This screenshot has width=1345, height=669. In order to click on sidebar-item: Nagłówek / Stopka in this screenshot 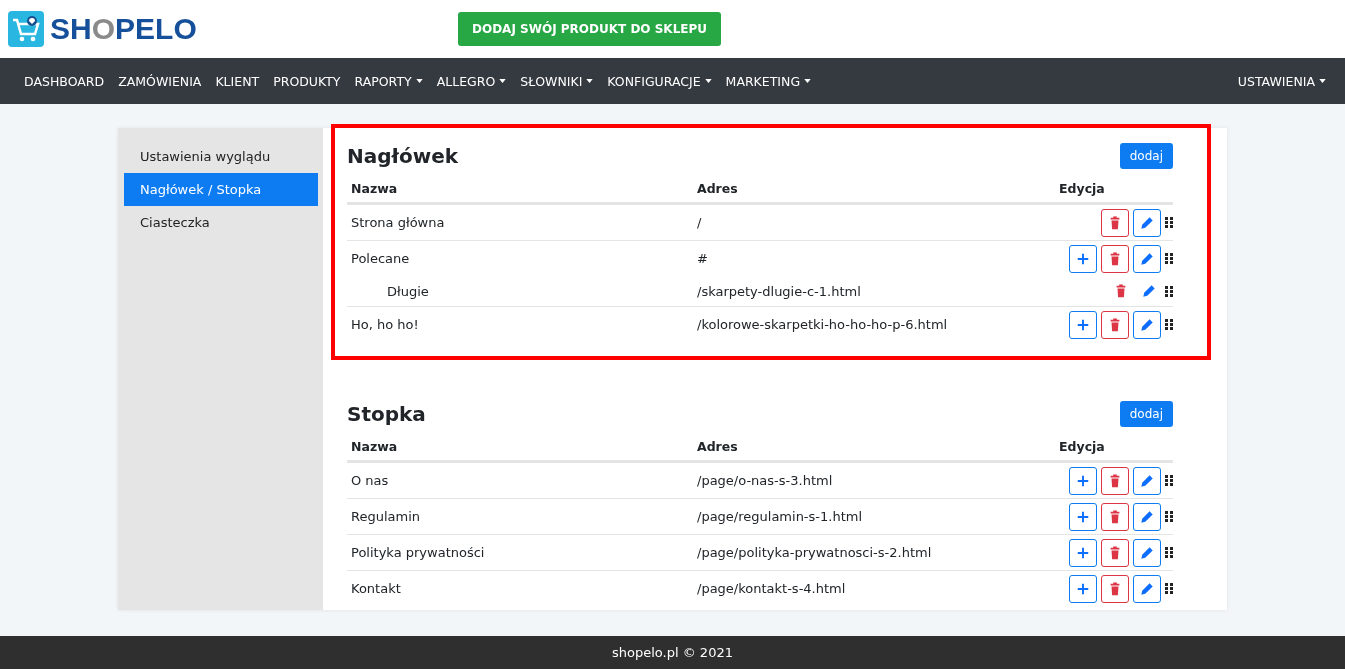, I will do `click(221, 189)`.